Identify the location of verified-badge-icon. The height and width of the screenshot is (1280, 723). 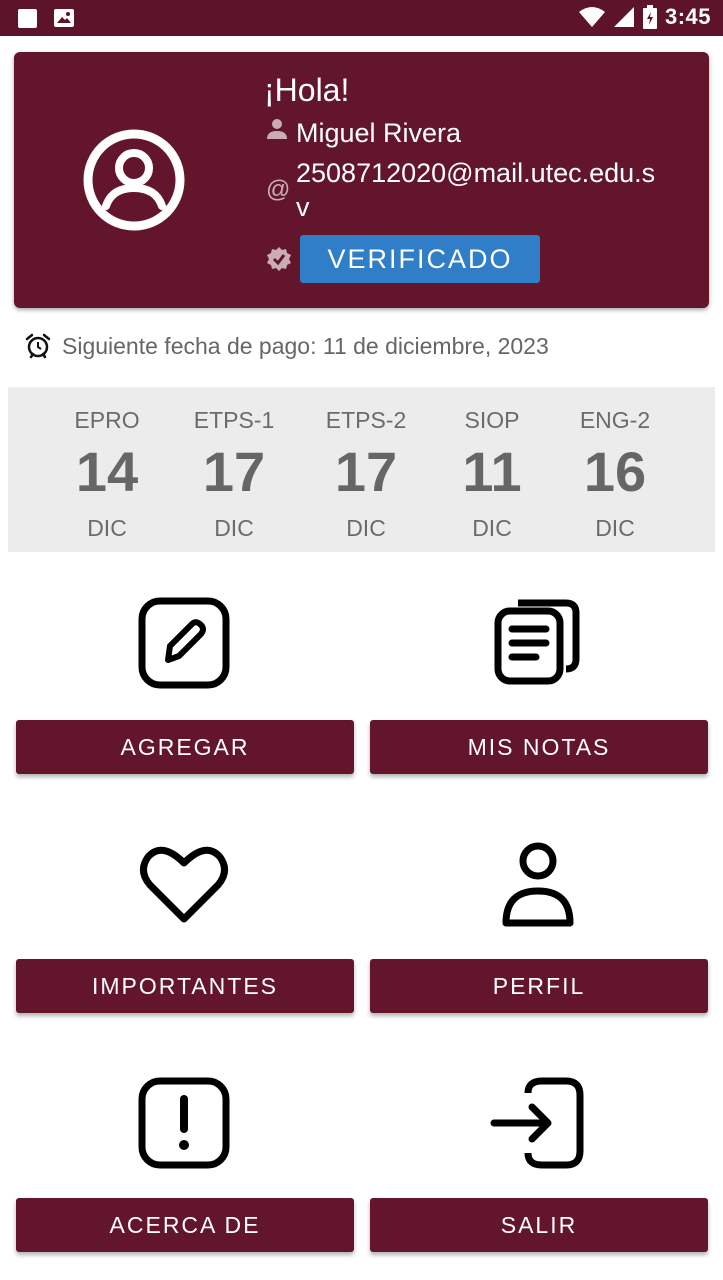
(281, 259).